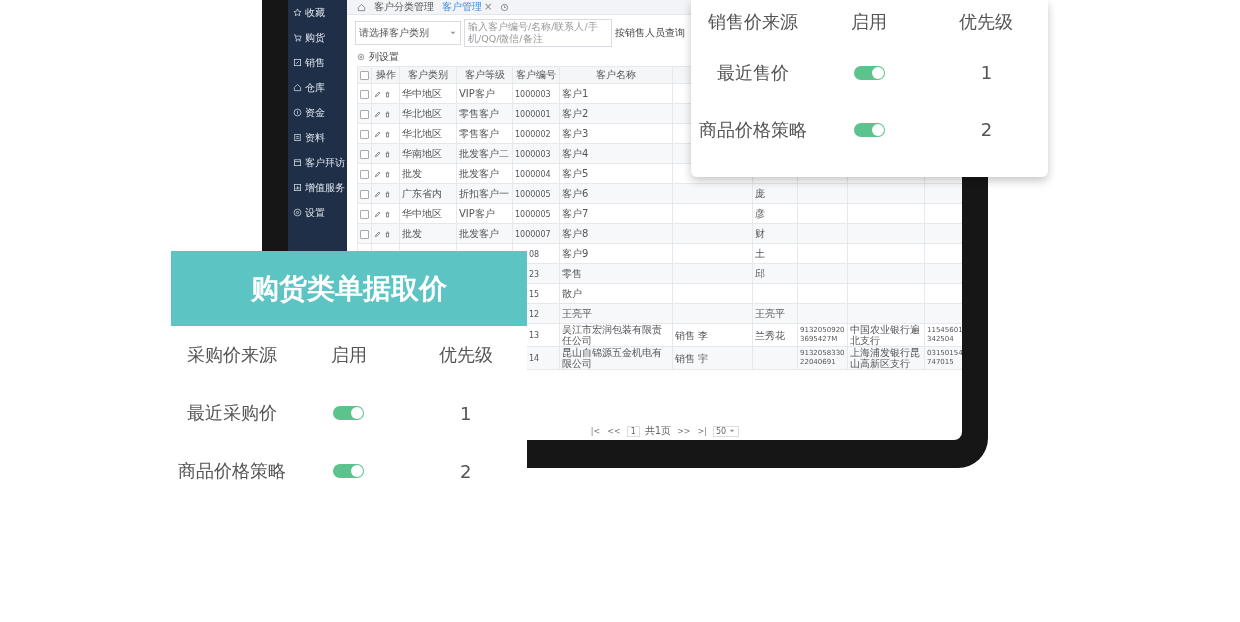 Image resolution: width=1240 pixels, height=622 pixels. Describe the element at coordinates (317, 12) in the screenshot. I see `sidebar-item: 收藏` at that location.